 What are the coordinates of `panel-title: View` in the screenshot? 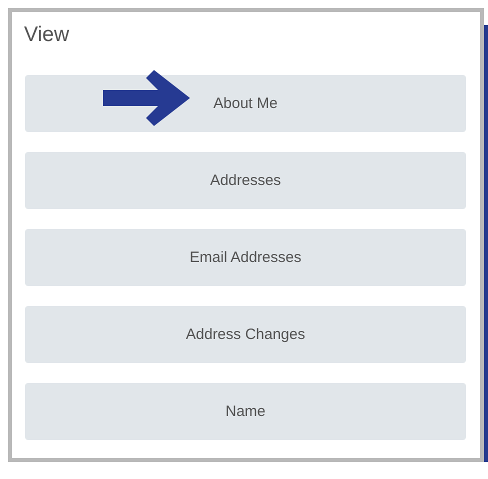 It's located at (47, 35).